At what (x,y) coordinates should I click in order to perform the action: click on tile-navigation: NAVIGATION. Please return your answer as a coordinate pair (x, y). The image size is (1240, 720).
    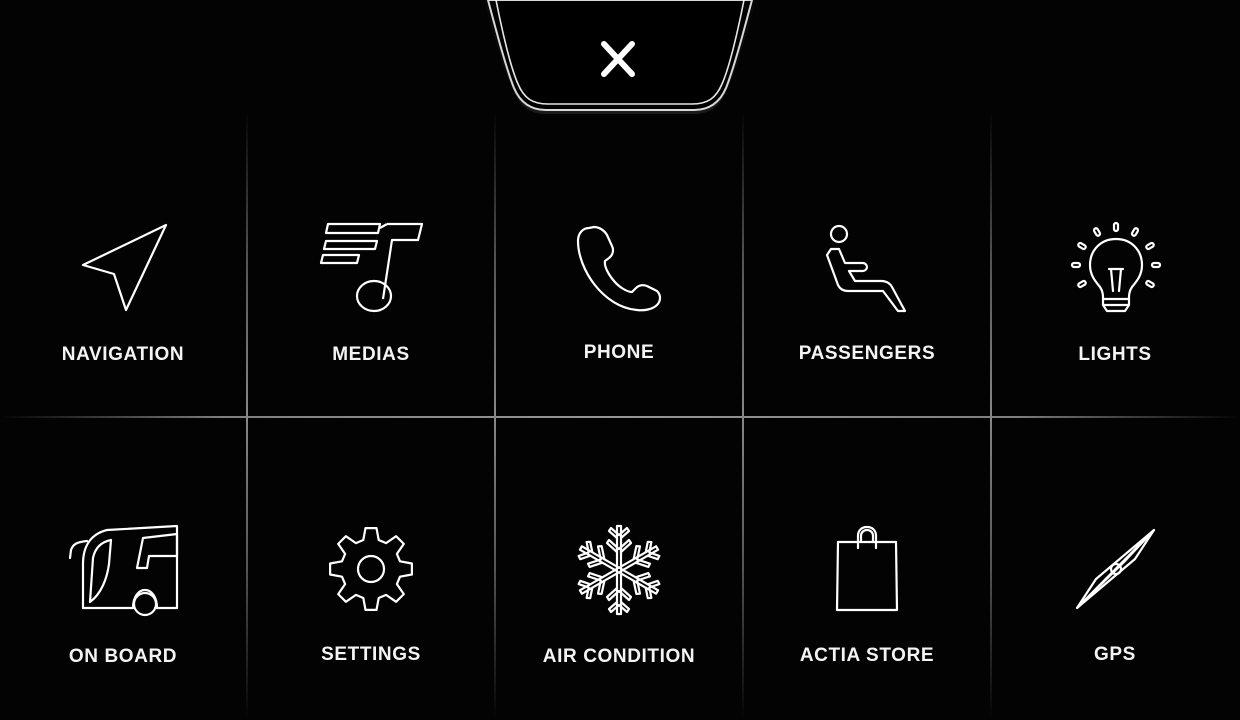
    Looking at the image, I should click on (123, 268).